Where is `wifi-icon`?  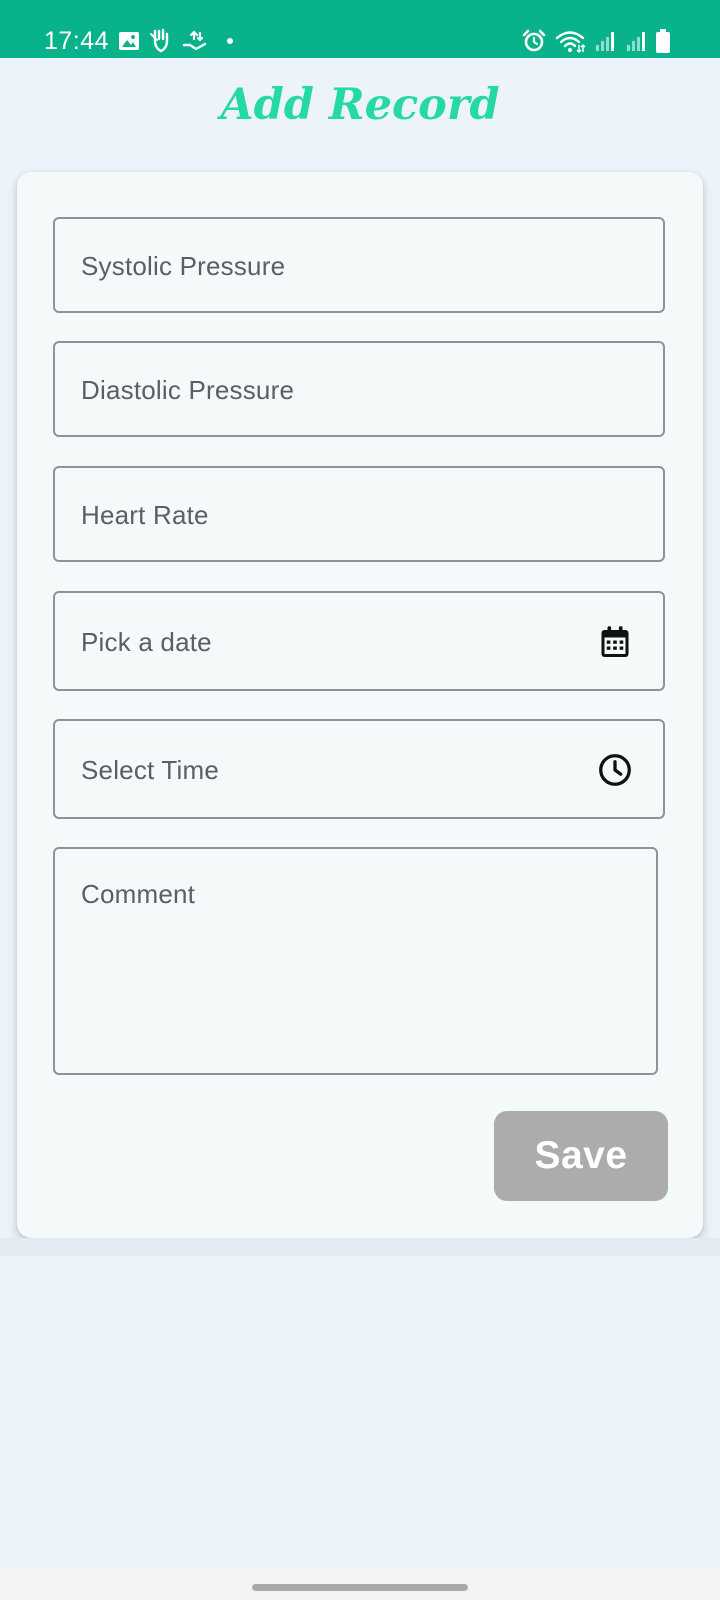
wifi-icon is located at coordinates (570, 42).